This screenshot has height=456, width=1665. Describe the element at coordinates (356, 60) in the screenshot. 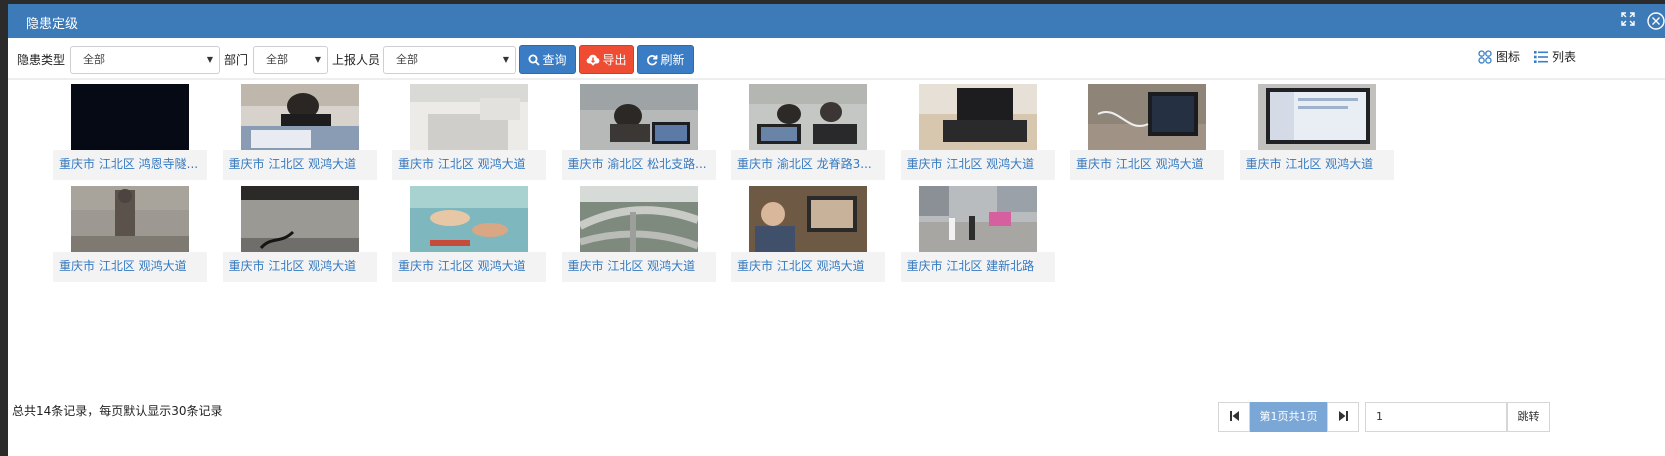

I see `reporter-label: 上报人员` at that location.